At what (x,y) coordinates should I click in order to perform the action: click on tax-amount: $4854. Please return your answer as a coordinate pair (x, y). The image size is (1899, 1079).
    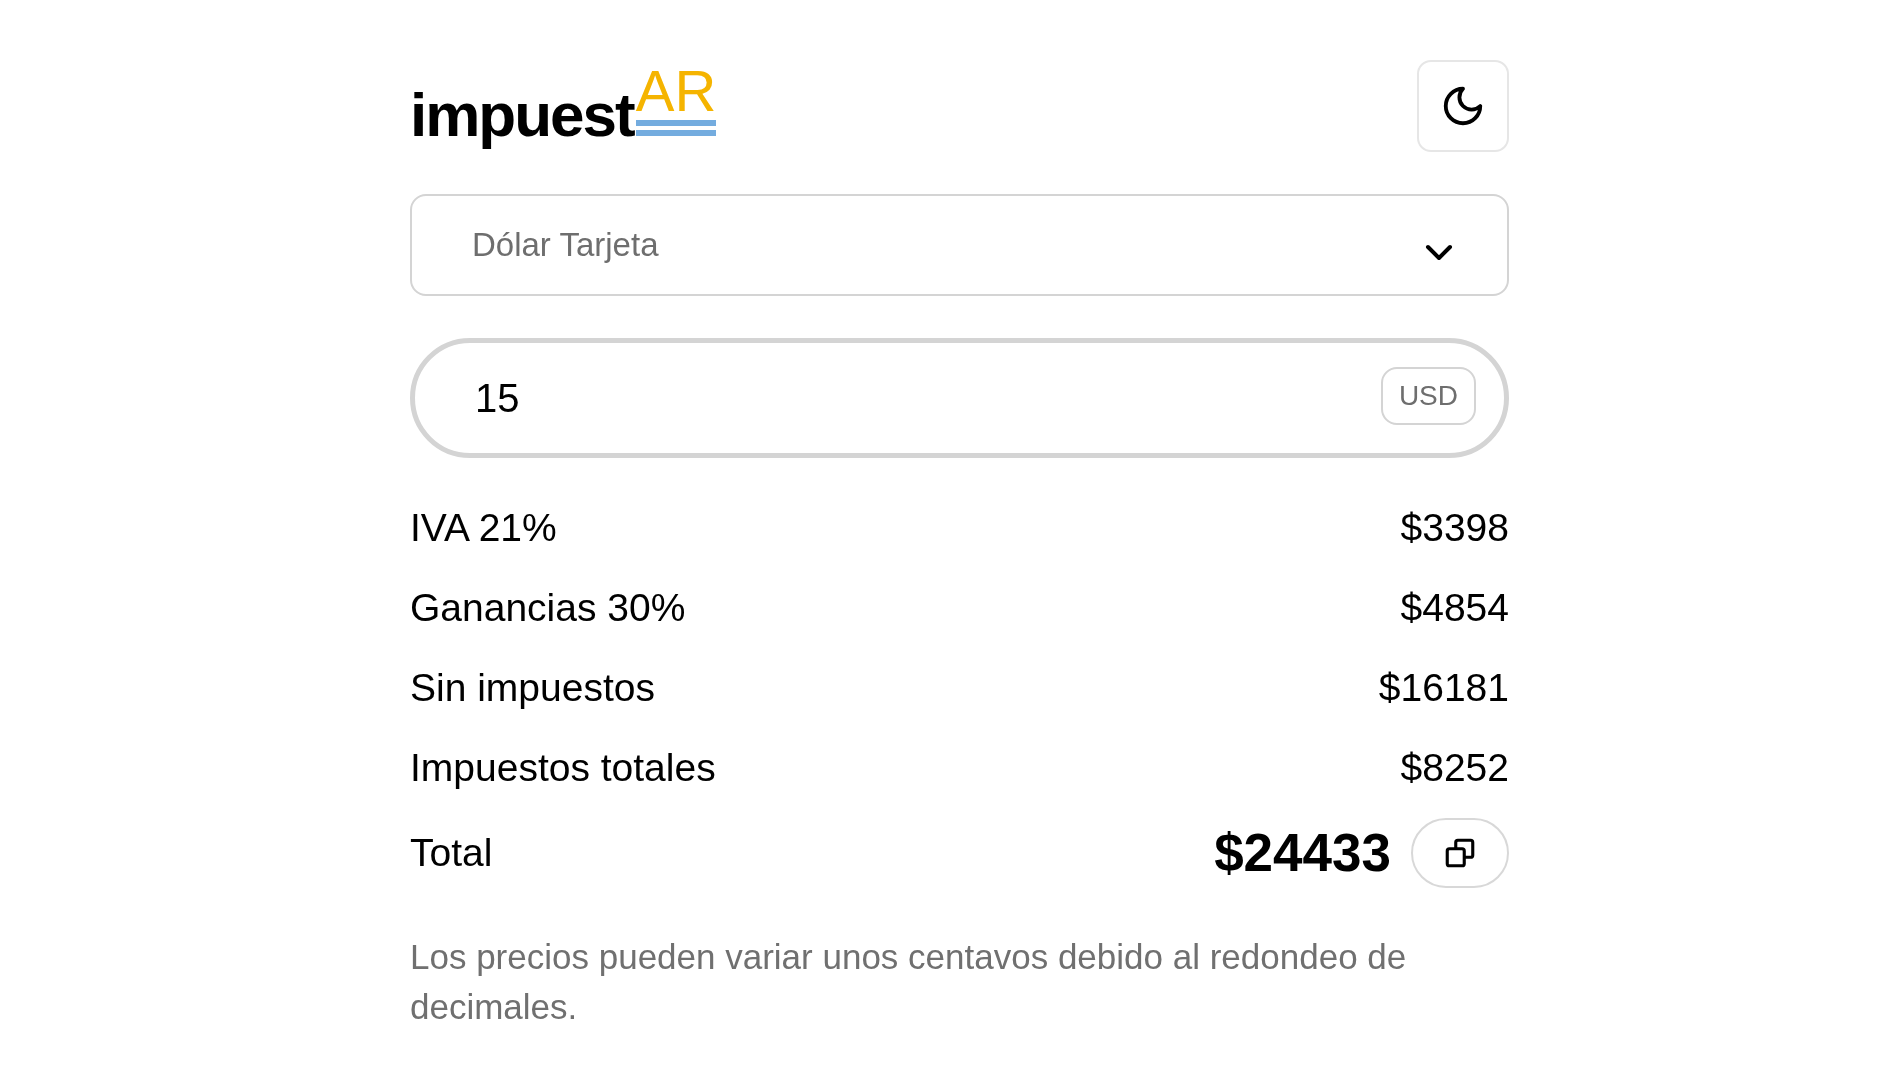
    Looking at the image, I should click on (1454, 607).